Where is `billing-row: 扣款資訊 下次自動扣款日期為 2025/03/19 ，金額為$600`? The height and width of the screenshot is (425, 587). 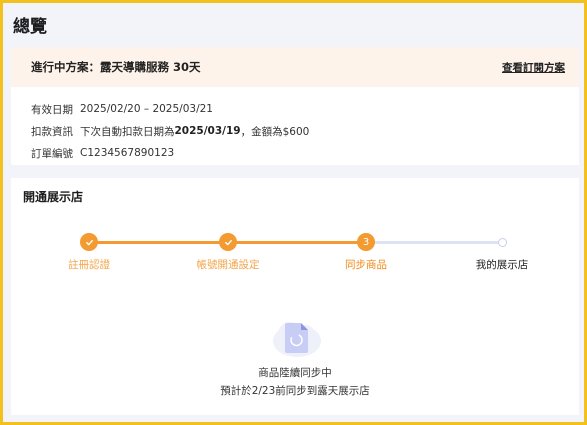 billing-row: 扣款資訊 下次自動扣款日期為 2025/03/19 ，金額為$600 is located at coordinates (305, 131).